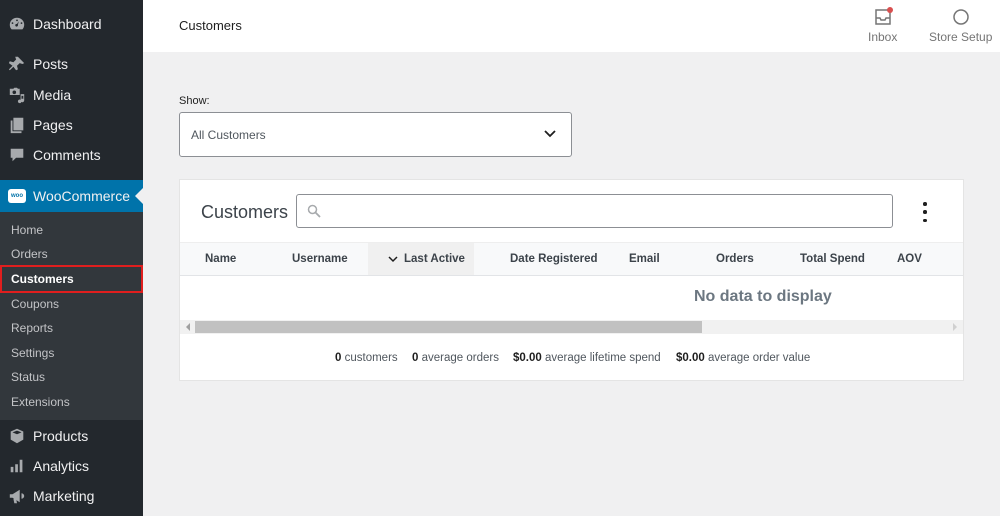 The height and width of the screenshot is (516, 1000). Describe the element at coordinates (393, 259) in the screenshot. I see `sort-descending-icon` at that location.